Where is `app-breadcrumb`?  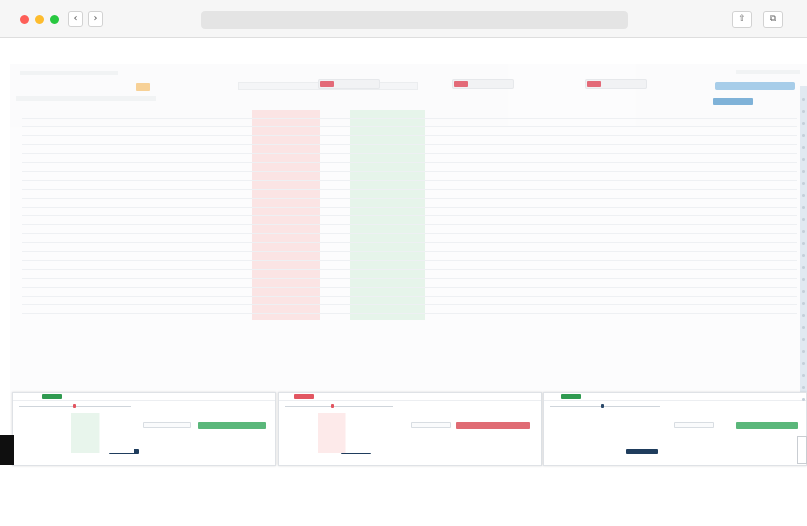
app-breadcrumb is located at coordinates (69, 73).